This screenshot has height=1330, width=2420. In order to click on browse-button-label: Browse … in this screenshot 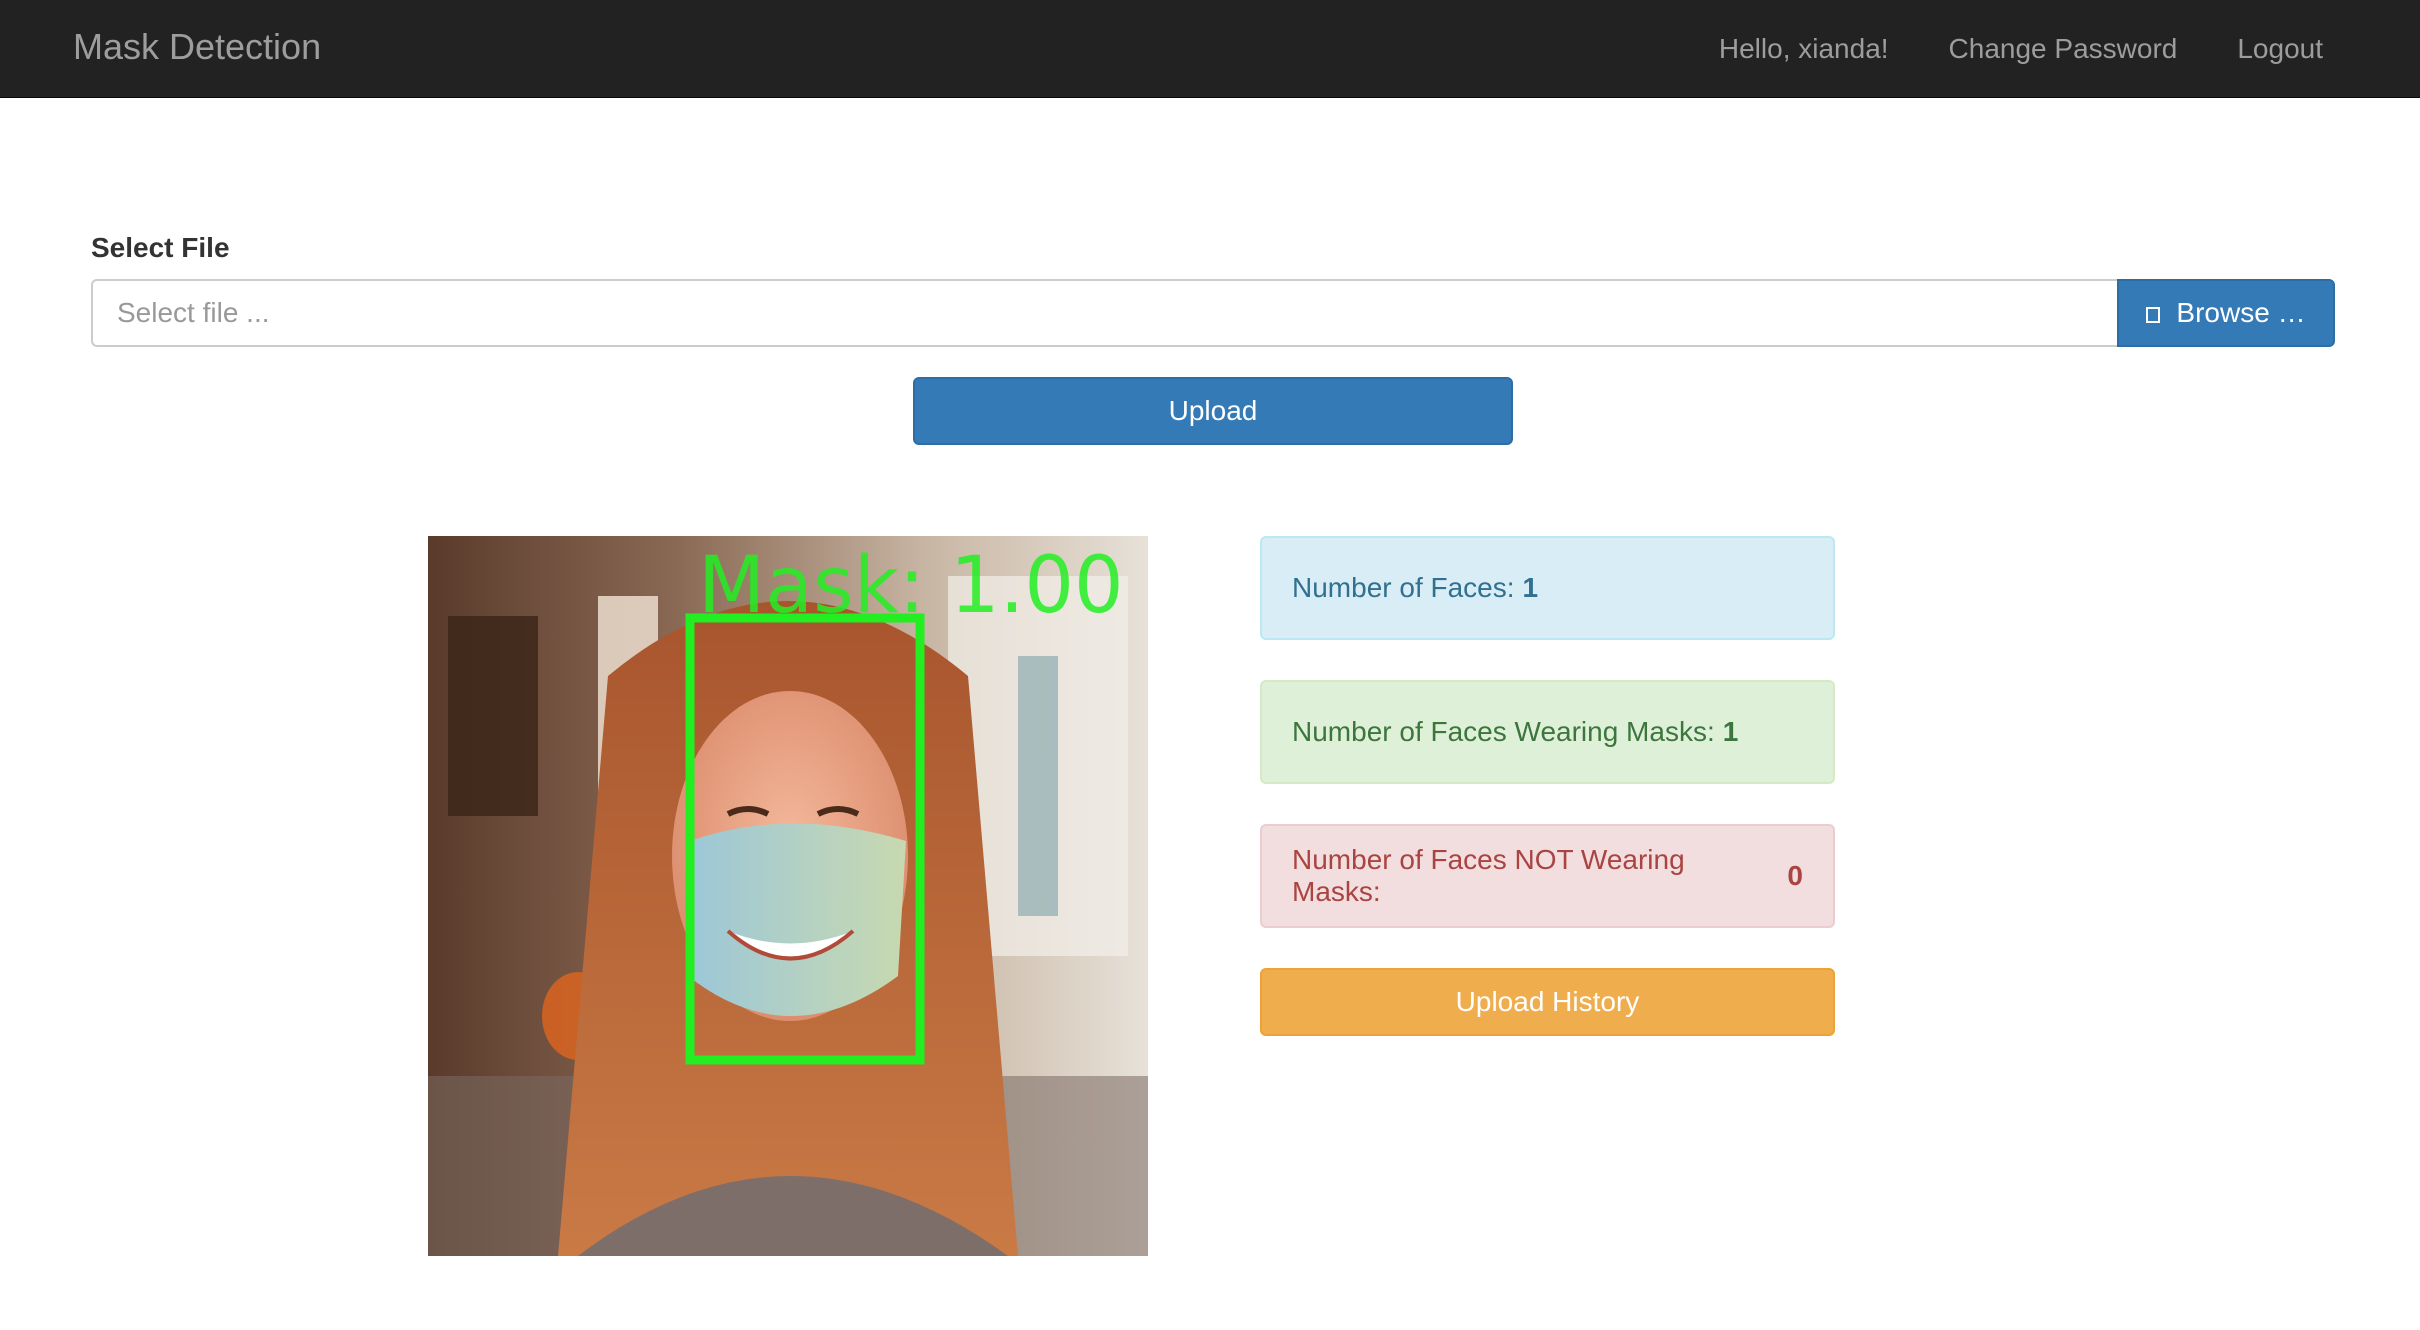, I will do `click(2241, 312)`.